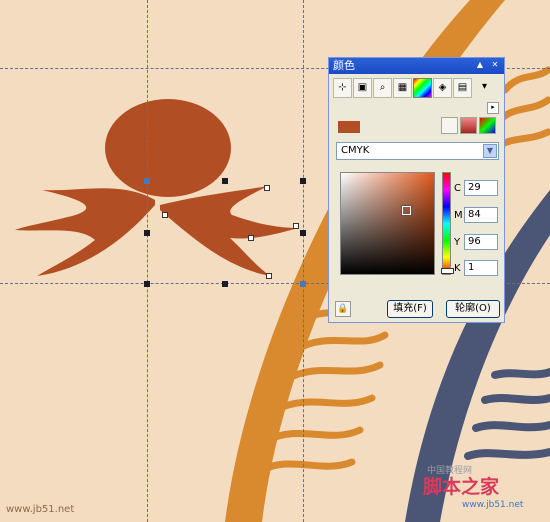  I want to click on docker-toolbar: ⊹ ▣ ⌕ ▦ ◈ ▤ ▾, so click(416, 89).